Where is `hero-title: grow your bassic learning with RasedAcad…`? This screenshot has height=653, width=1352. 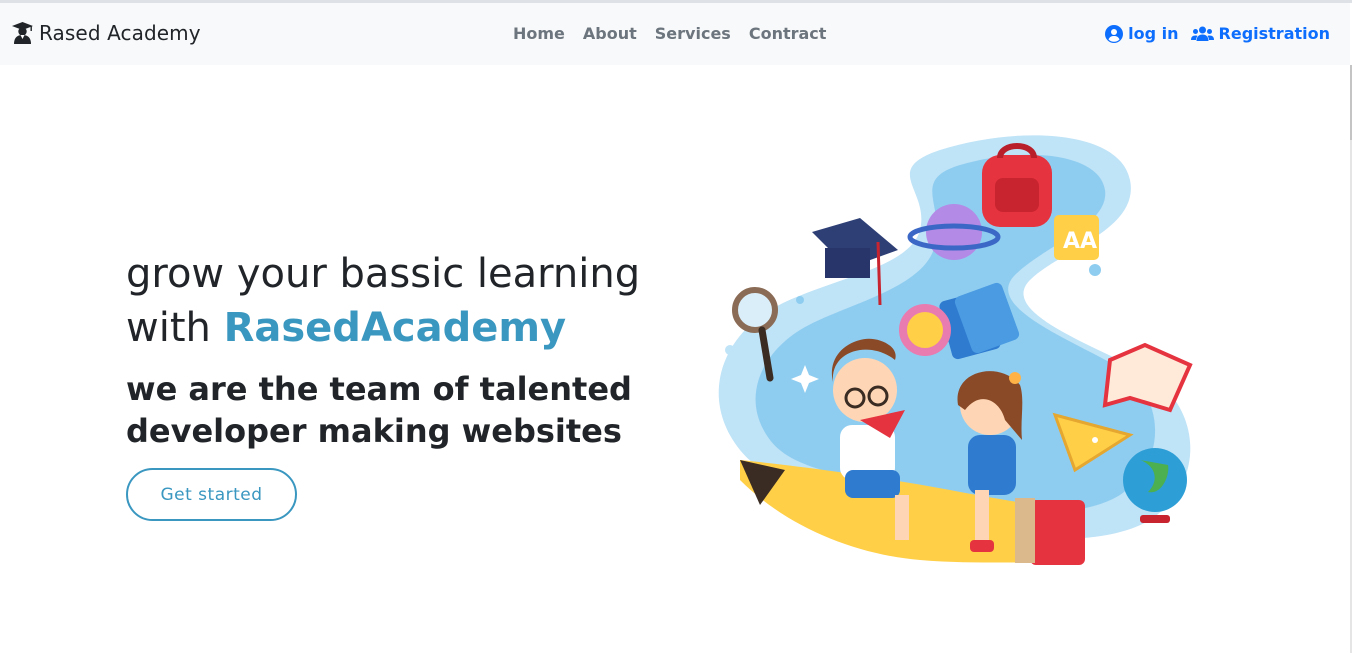
hero-title: grow your bassic learning with RasedAcad… is located at coordinates (406, 301).